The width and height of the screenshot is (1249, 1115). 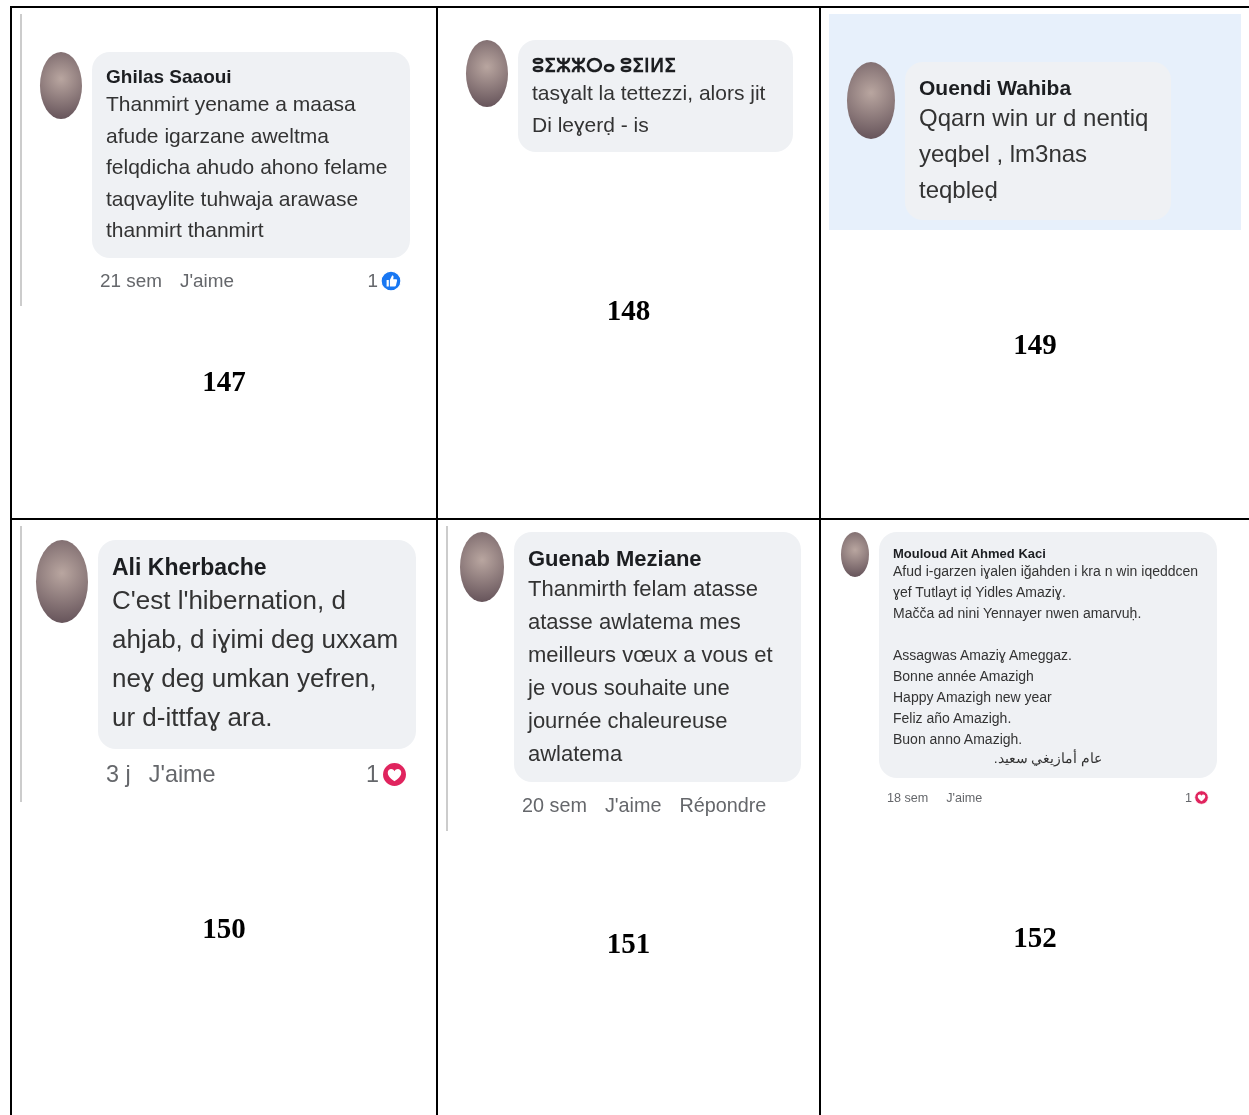 What do you see at coordinates (554, 805) in the screenshot?
I see `comment-time: 20 sem` at bounding box center [554, 805].